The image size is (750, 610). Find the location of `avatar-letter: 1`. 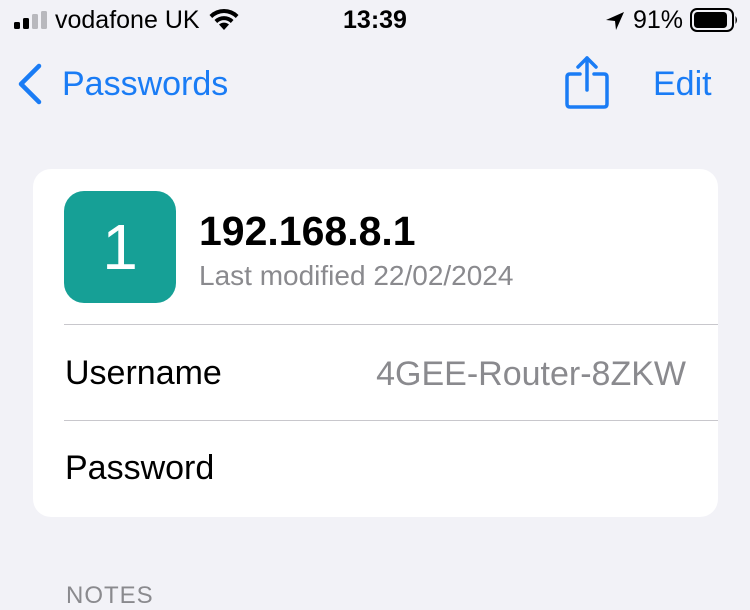

avatar-letter: 1 is located at coordinates (120, 247).